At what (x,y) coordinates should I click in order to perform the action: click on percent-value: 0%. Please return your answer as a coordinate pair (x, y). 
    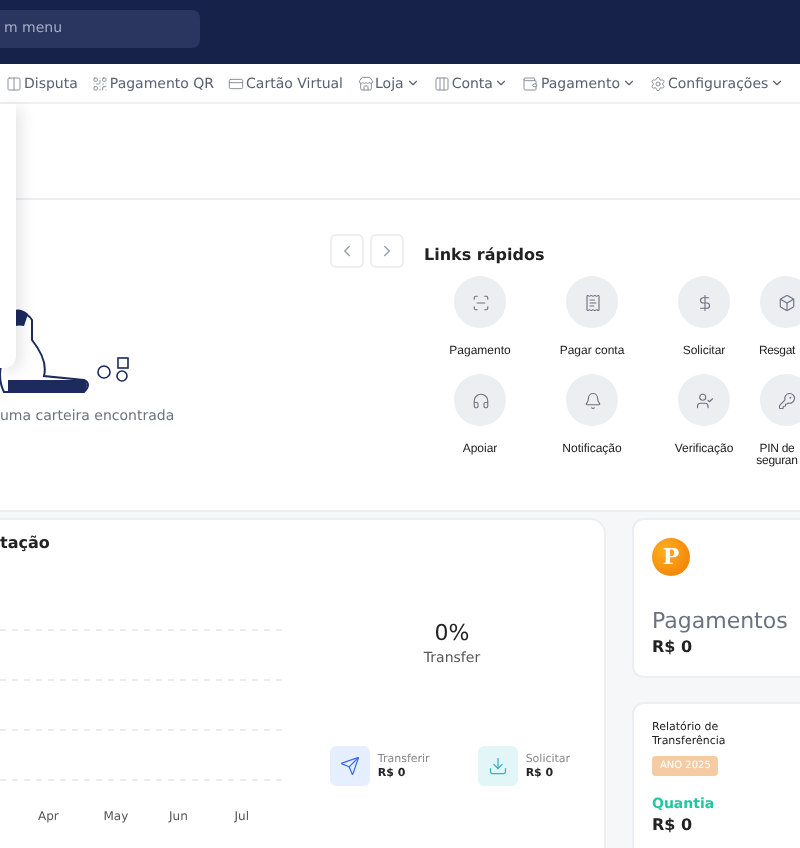
    Looking at the image, I should click on (452, 633).